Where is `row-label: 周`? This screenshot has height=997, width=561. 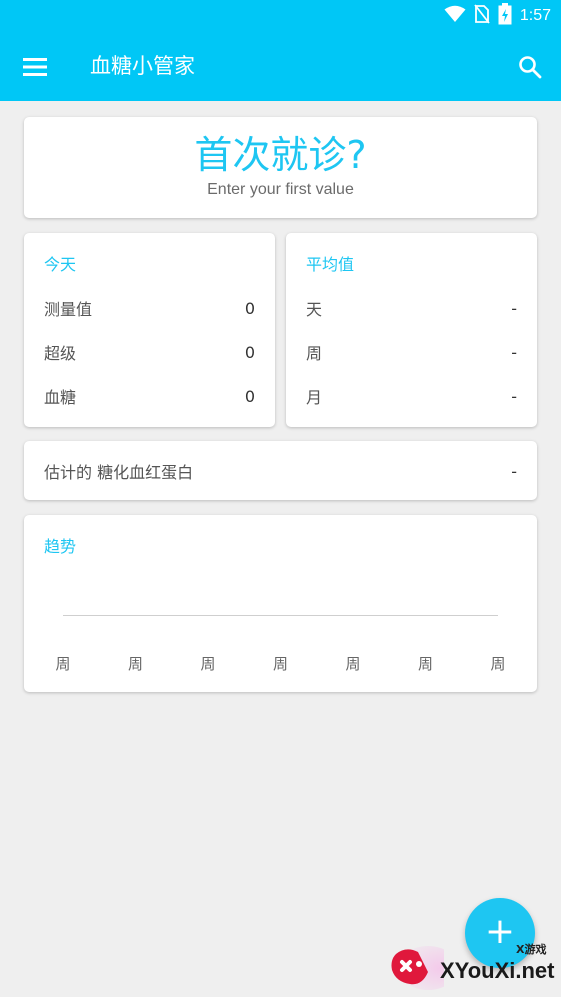 row-label: 周 is located at coordinates (314, 353).